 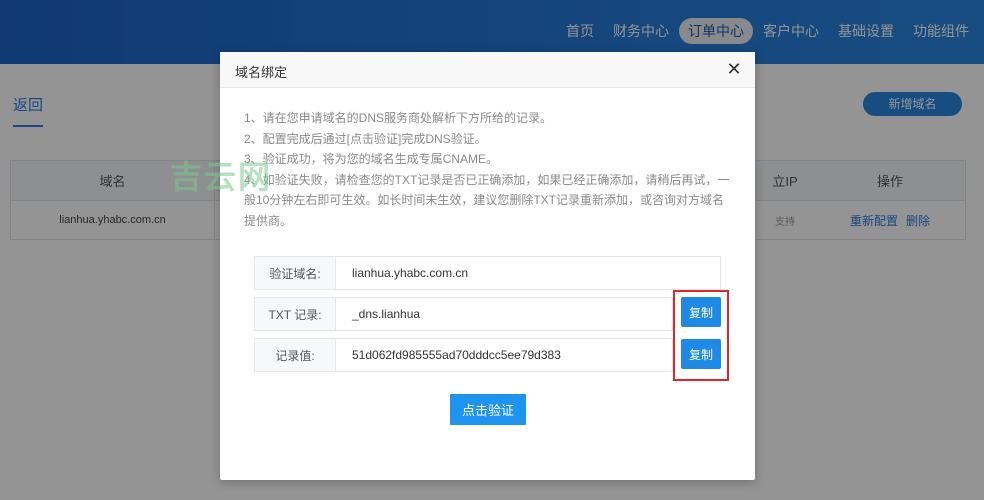 What do you see at coordinates (371, 159) in the screenshot?
I see `instruction-line: 3、验证成功，将为您的域名生成专属CNAME。` at bounding box center [371, 159].